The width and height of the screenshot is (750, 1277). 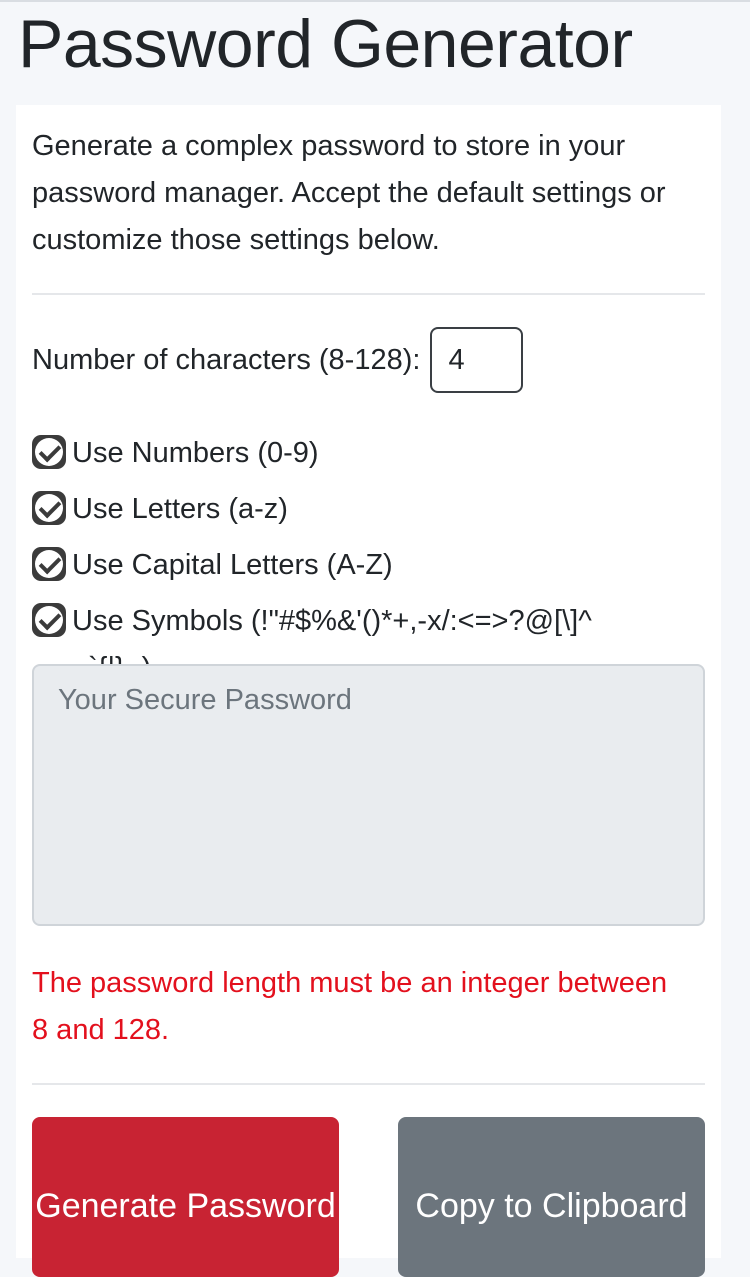 I want to click on length-input, so click(x=477, y=360).